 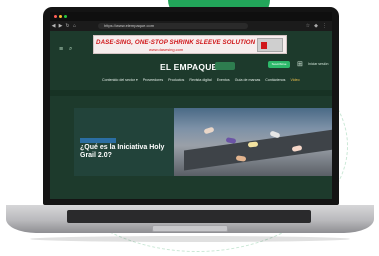 I want to click on login-link: Iniciar sesión, so click(x=318, y=64).